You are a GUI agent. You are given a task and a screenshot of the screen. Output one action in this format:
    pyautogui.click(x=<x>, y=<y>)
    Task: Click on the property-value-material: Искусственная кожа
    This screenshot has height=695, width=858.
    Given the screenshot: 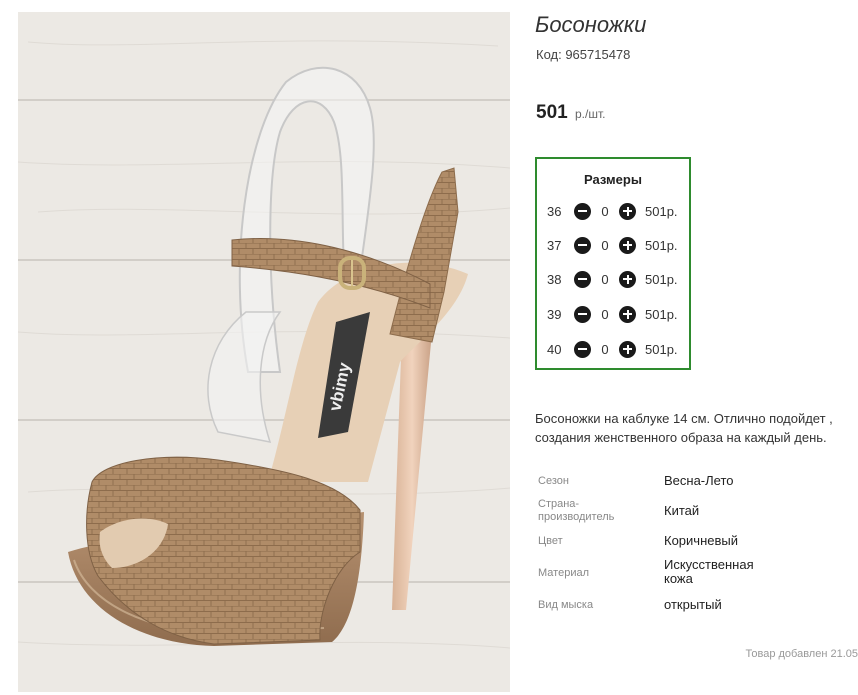 What is the action you would take?
    pyautogui.click(x=709, y=571)
    